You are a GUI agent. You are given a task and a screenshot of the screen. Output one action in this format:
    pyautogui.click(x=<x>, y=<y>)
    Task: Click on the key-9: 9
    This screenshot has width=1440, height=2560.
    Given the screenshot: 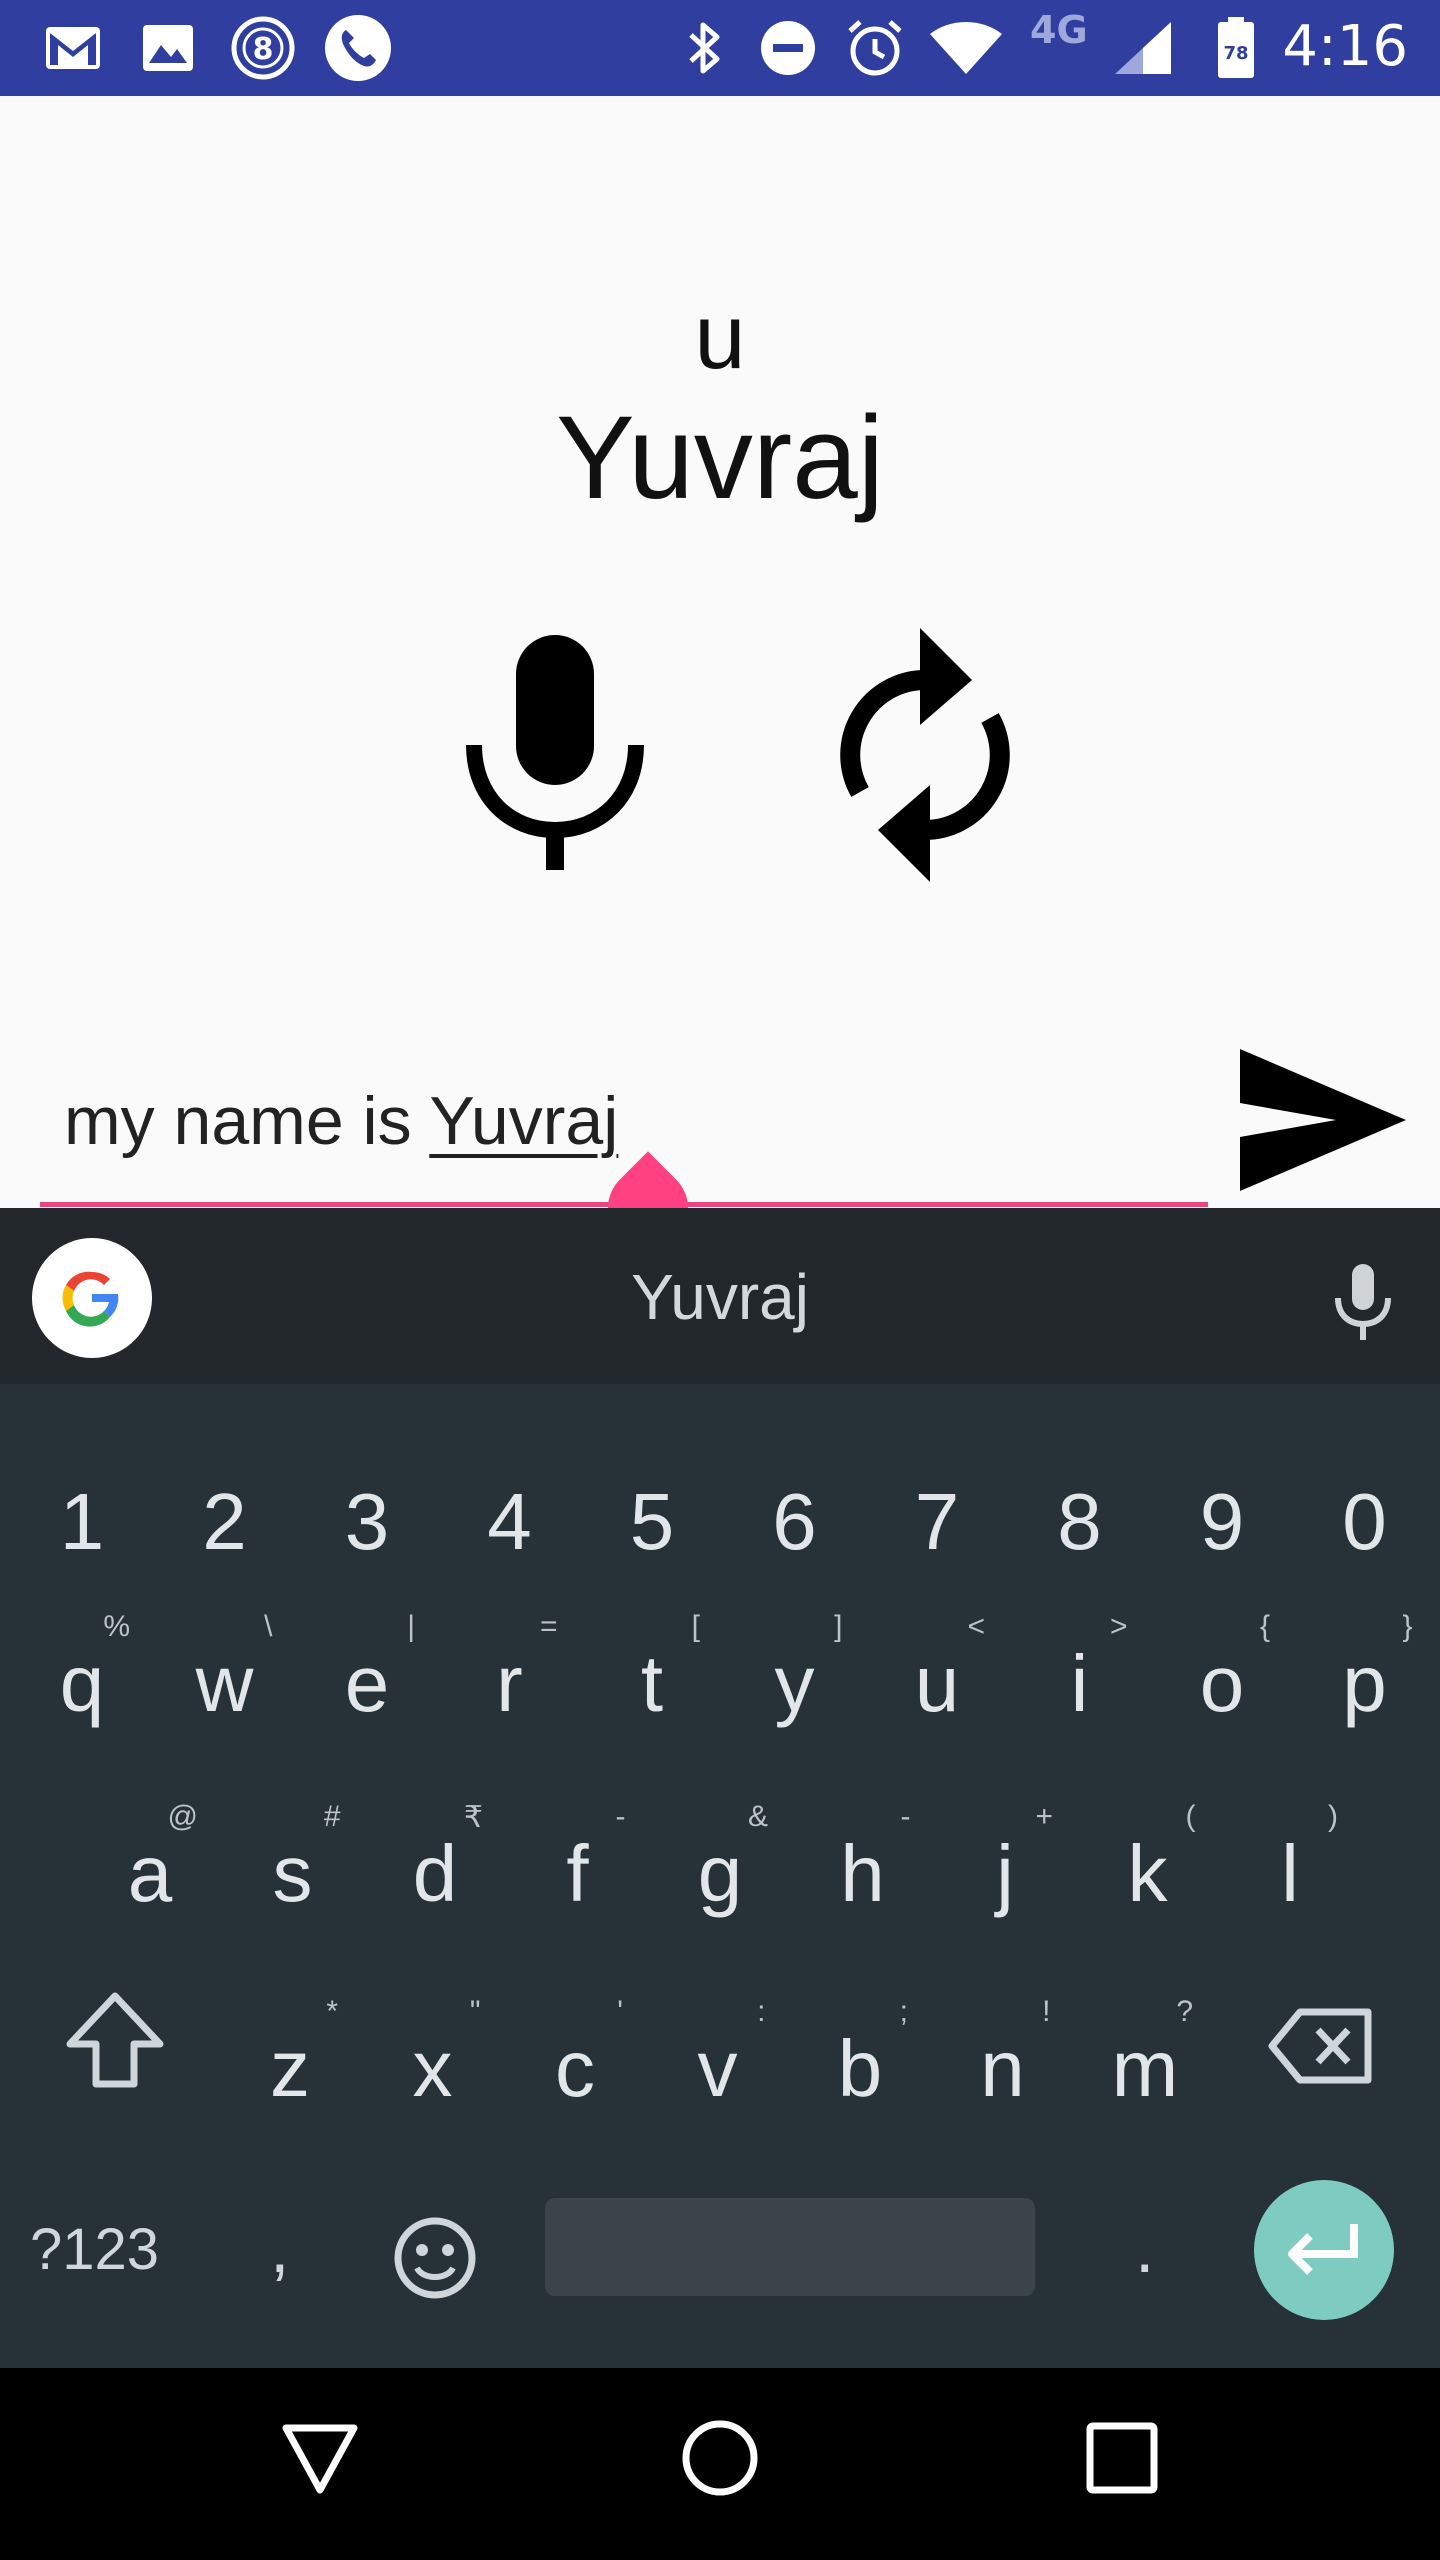 What is the action you would take?
    pyautogui.click(x=1222, y=1511)
    